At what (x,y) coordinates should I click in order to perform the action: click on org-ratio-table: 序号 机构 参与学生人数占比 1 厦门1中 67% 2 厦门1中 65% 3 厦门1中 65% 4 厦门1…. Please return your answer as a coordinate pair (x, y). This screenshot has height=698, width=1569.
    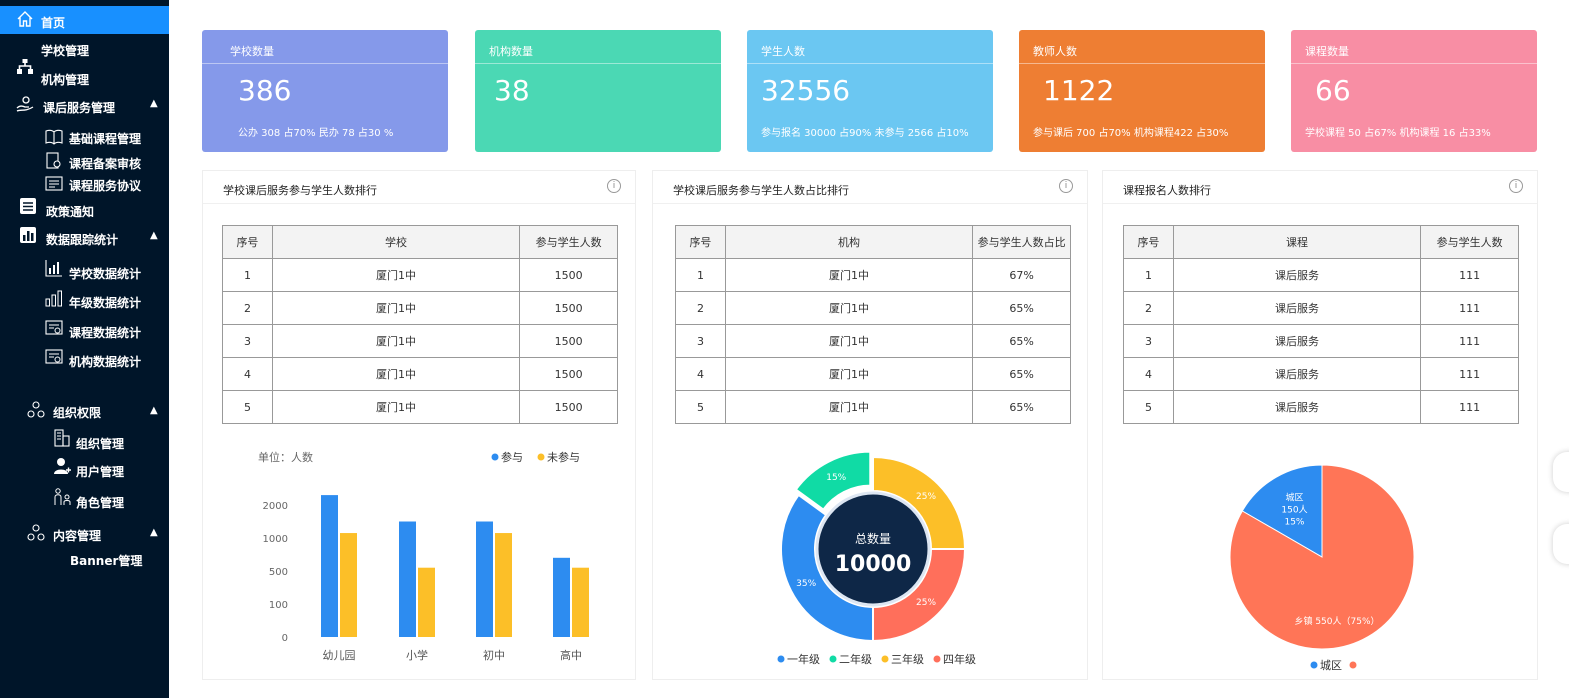
    Looking at the image, I should click on (873, 324).